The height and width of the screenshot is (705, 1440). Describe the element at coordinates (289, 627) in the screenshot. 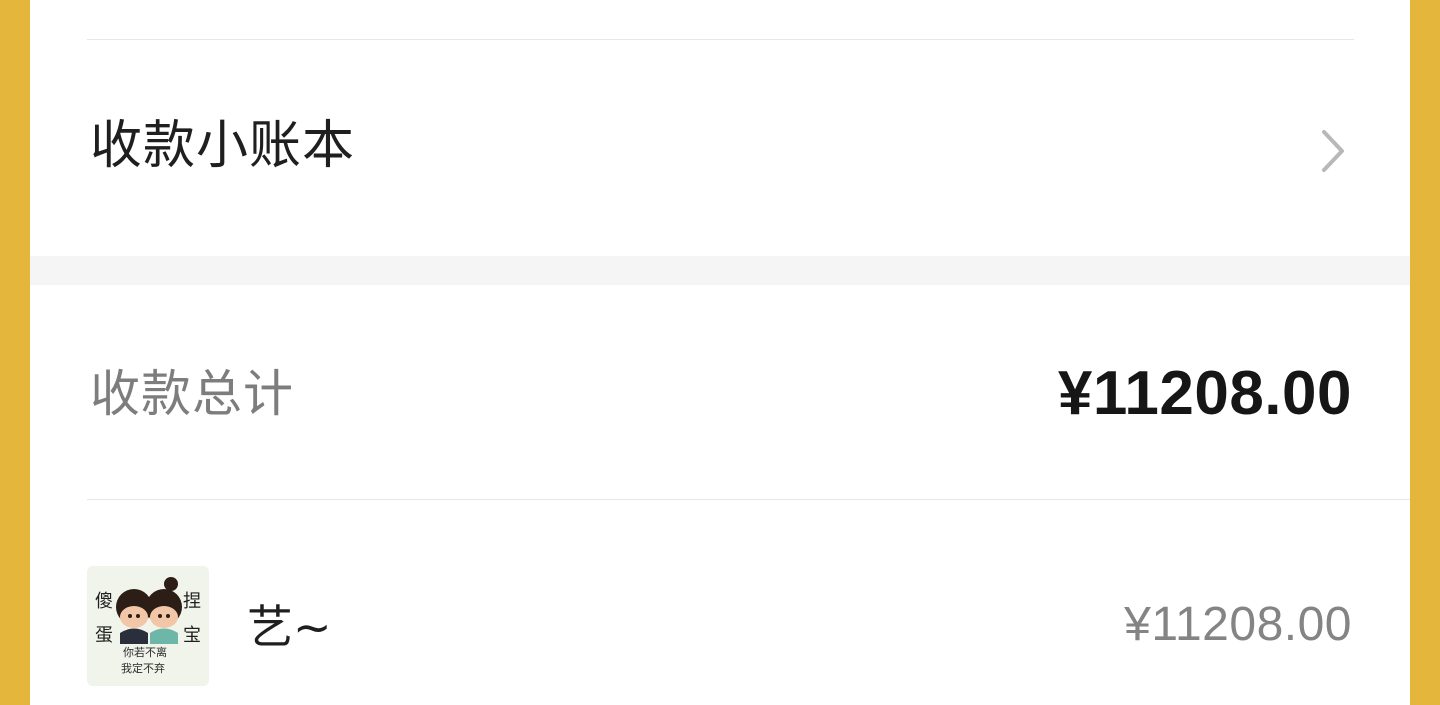

I see `payer-name: 艺~` at that location.